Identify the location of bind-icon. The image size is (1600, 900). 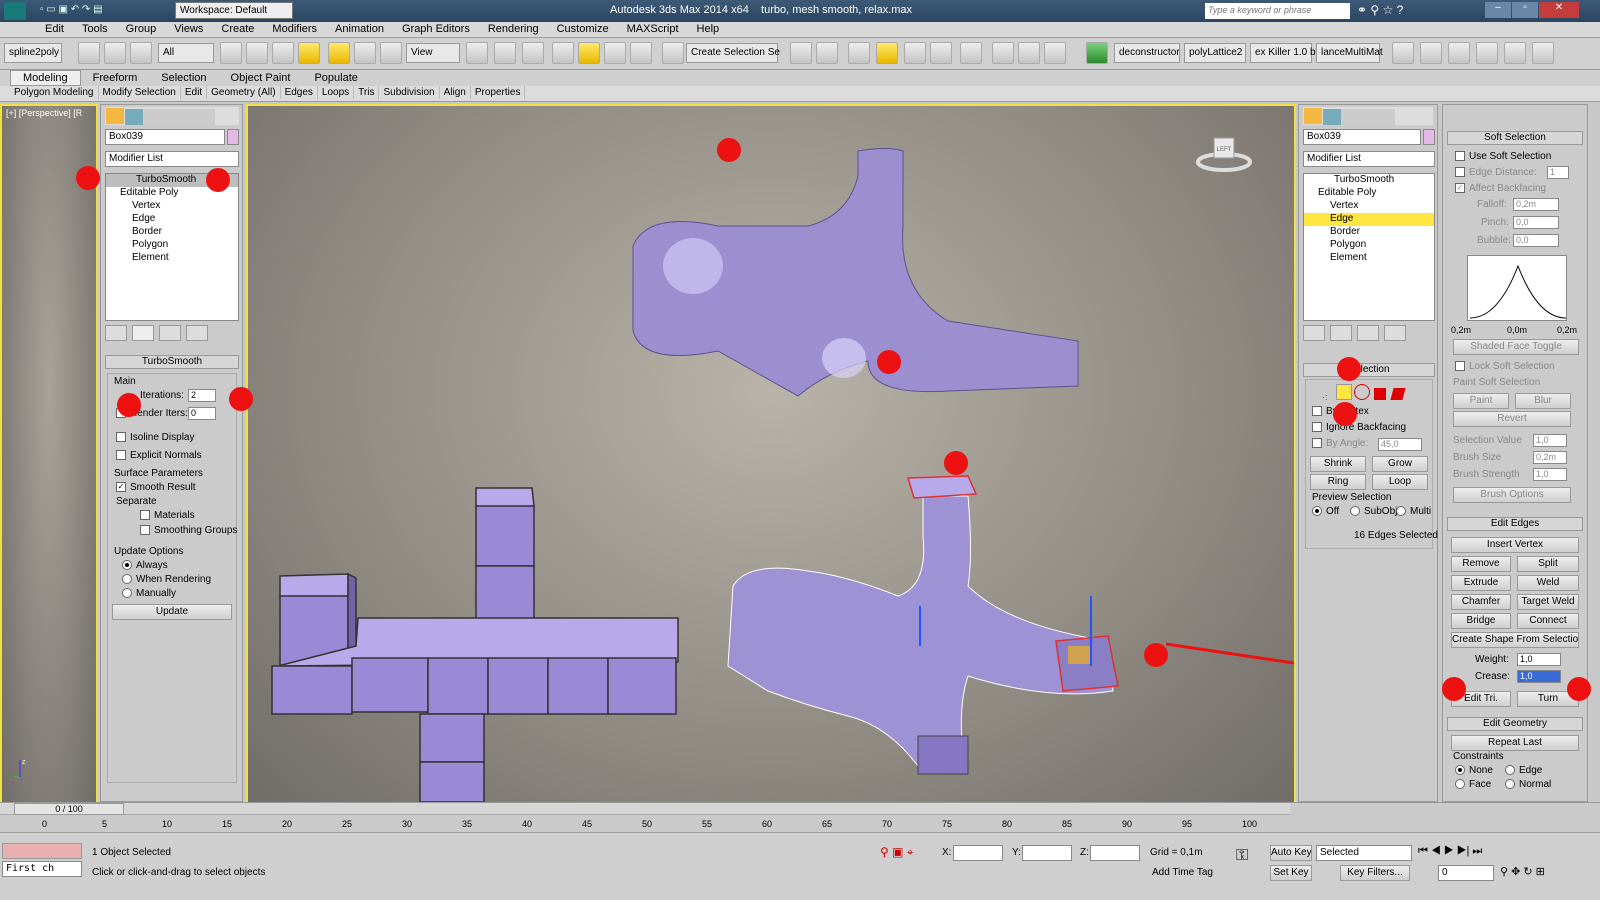
(141, 53).